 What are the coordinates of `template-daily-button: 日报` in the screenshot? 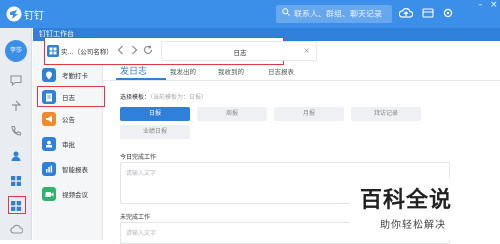 It's located at (155, 114).